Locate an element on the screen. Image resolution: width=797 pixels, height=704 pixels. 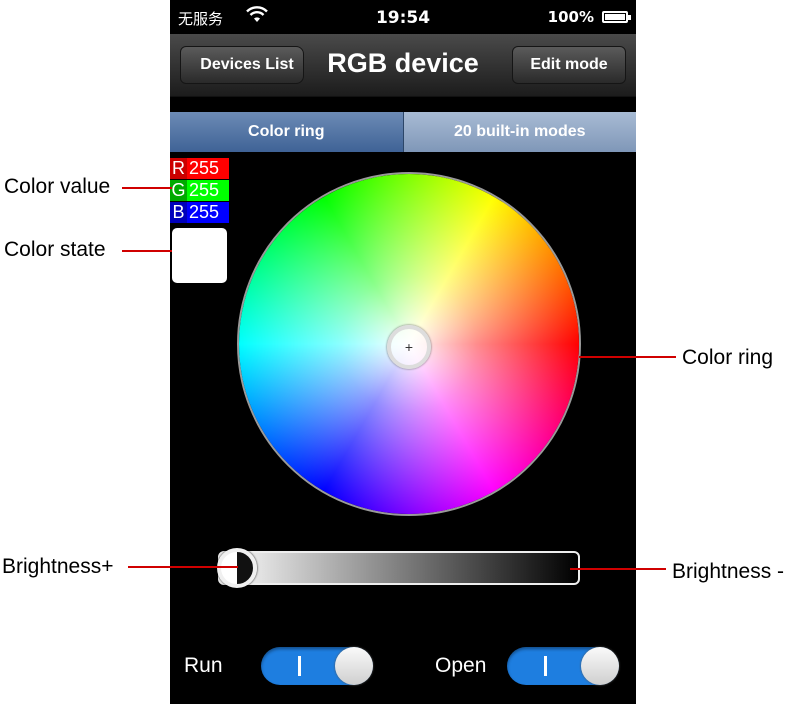
color-picker-handle: + is located at coordinates (409, 347).